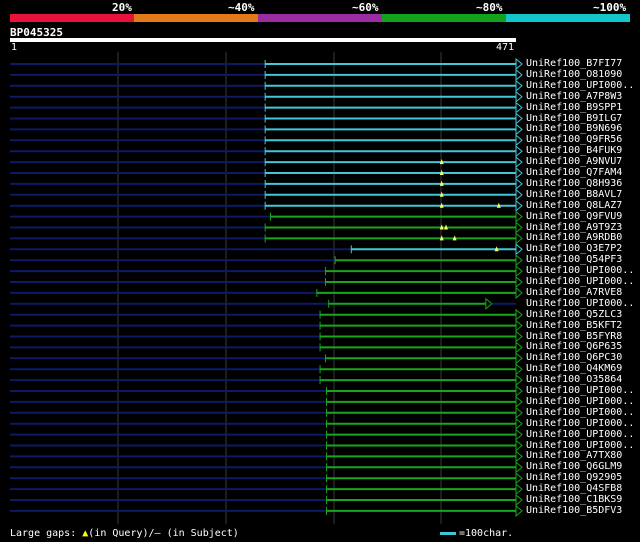 The height and width of the screenshot is (542, 640). Describe the element at coordinates (574, 346) in the screenshot. I see `hit-label: UniRef100_Q6P635` at that location.